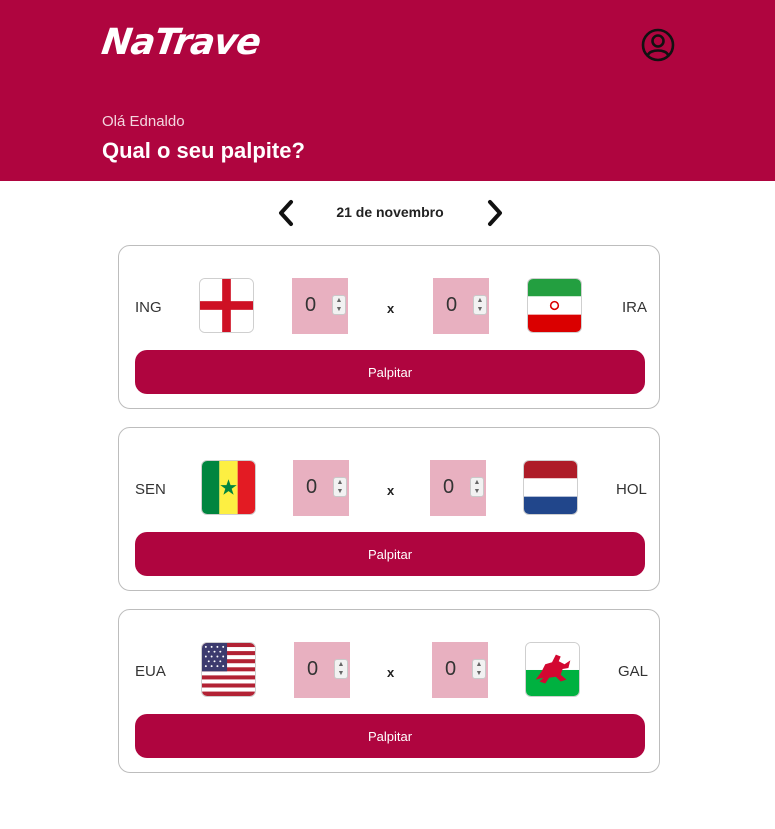 This screenshot has height=829, width=775. I want to click on usa-flag-icon, so click(228, 669).